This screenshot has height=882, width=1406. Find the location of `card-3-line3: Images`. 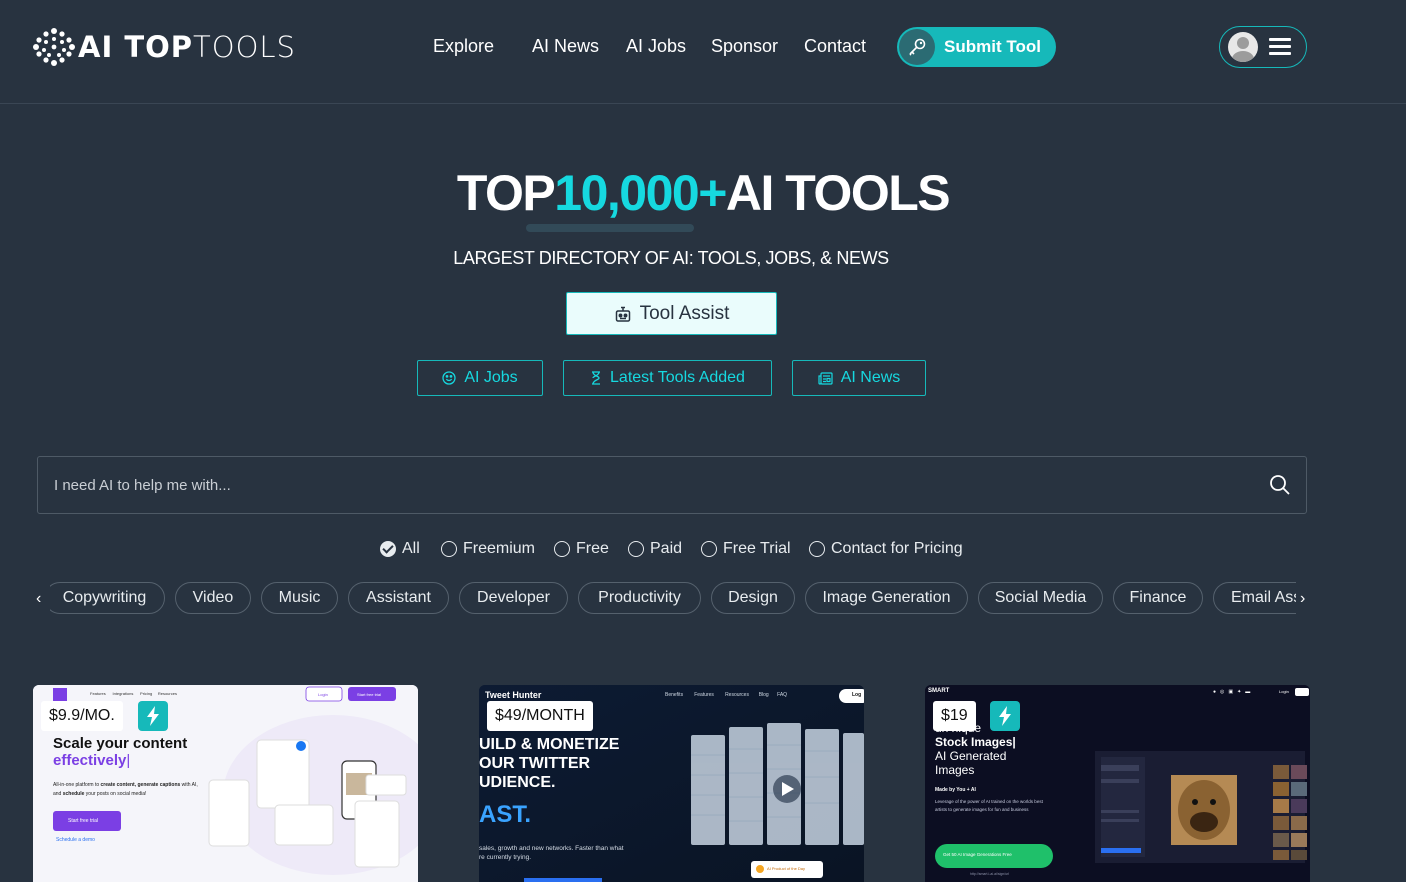

card-3-line3: Images is located at coordinates (955, 770).